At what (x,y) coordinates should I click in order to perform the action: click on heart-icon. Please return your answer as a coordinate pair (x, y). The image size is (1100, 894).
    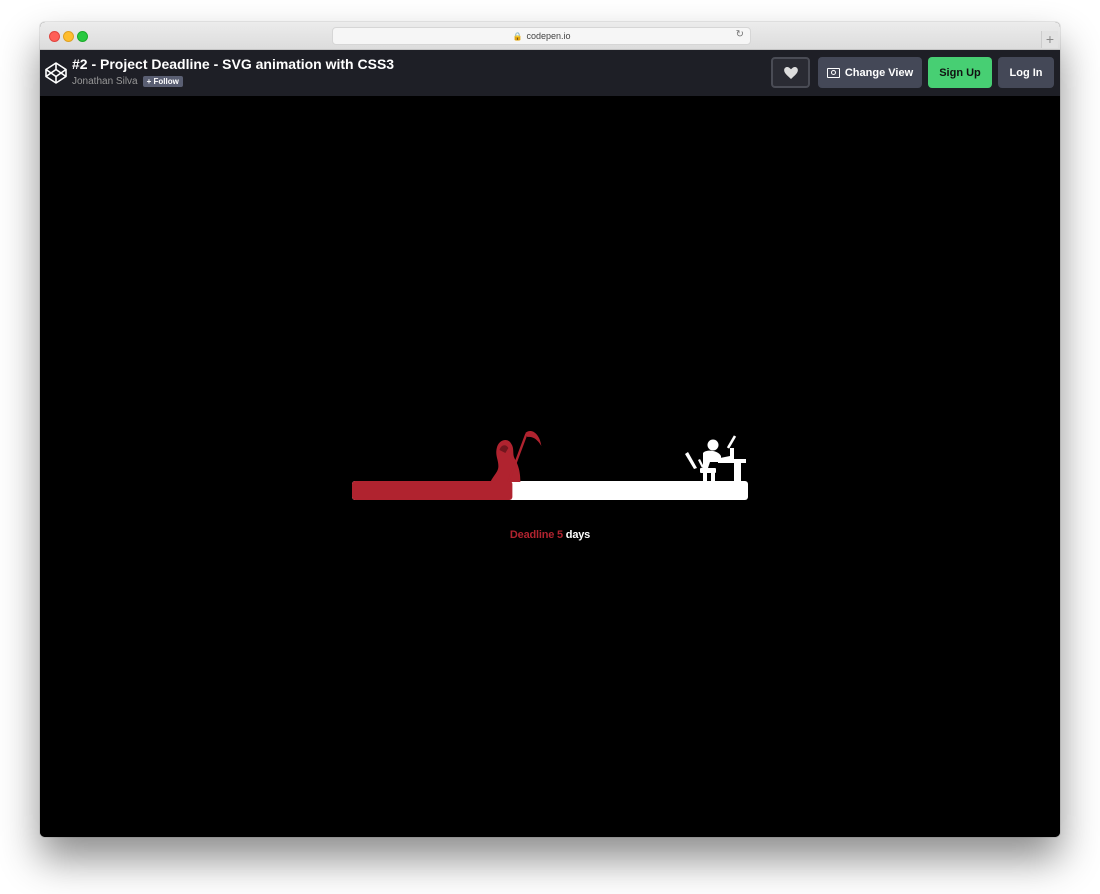
    Looking at the image, I should click on (790, 72).